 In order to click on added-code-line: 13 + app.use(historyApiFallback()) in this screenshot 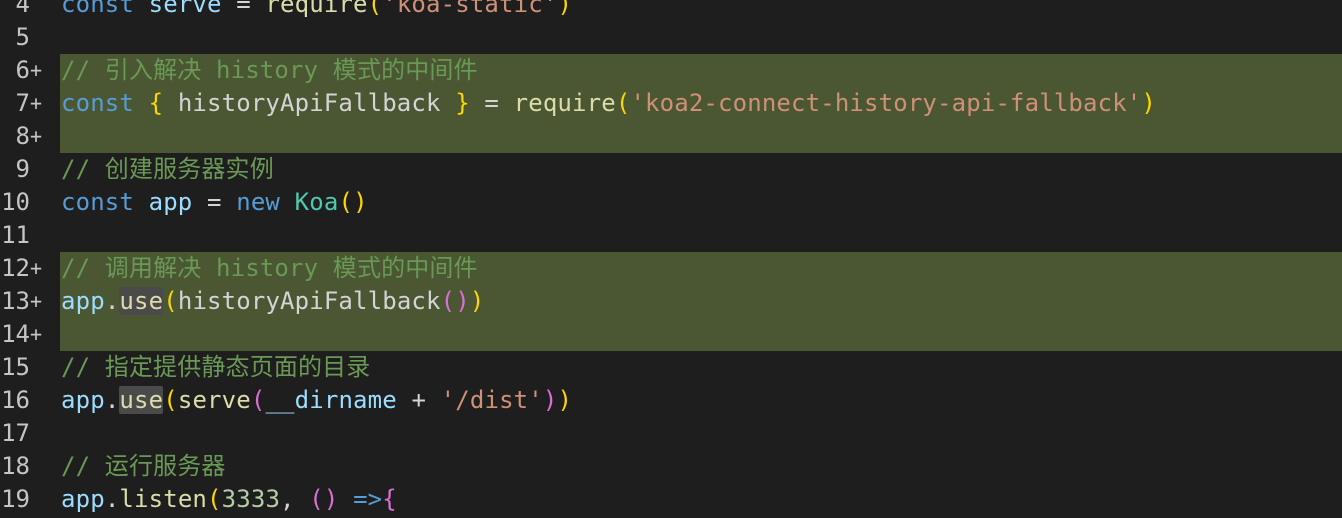, I will do `click(671, 301)`.